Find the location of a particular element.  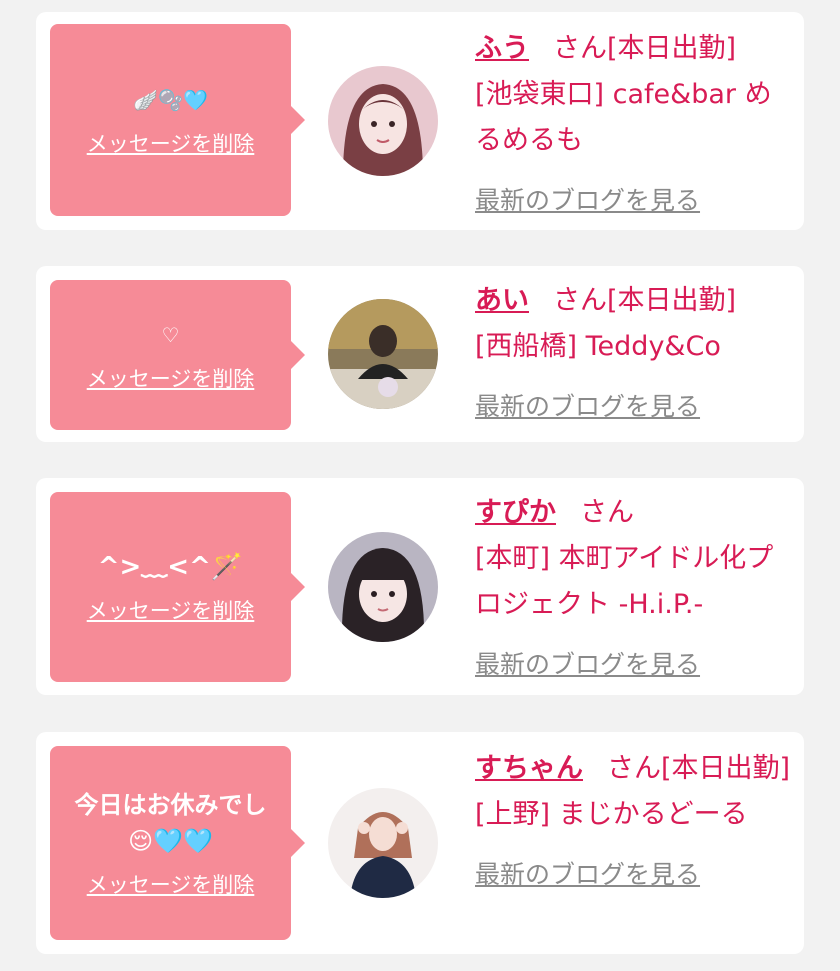

shop-name: [本町] 本町アイドル化プロジェクト -H.i.P.- is located at coordinates (624, 581).